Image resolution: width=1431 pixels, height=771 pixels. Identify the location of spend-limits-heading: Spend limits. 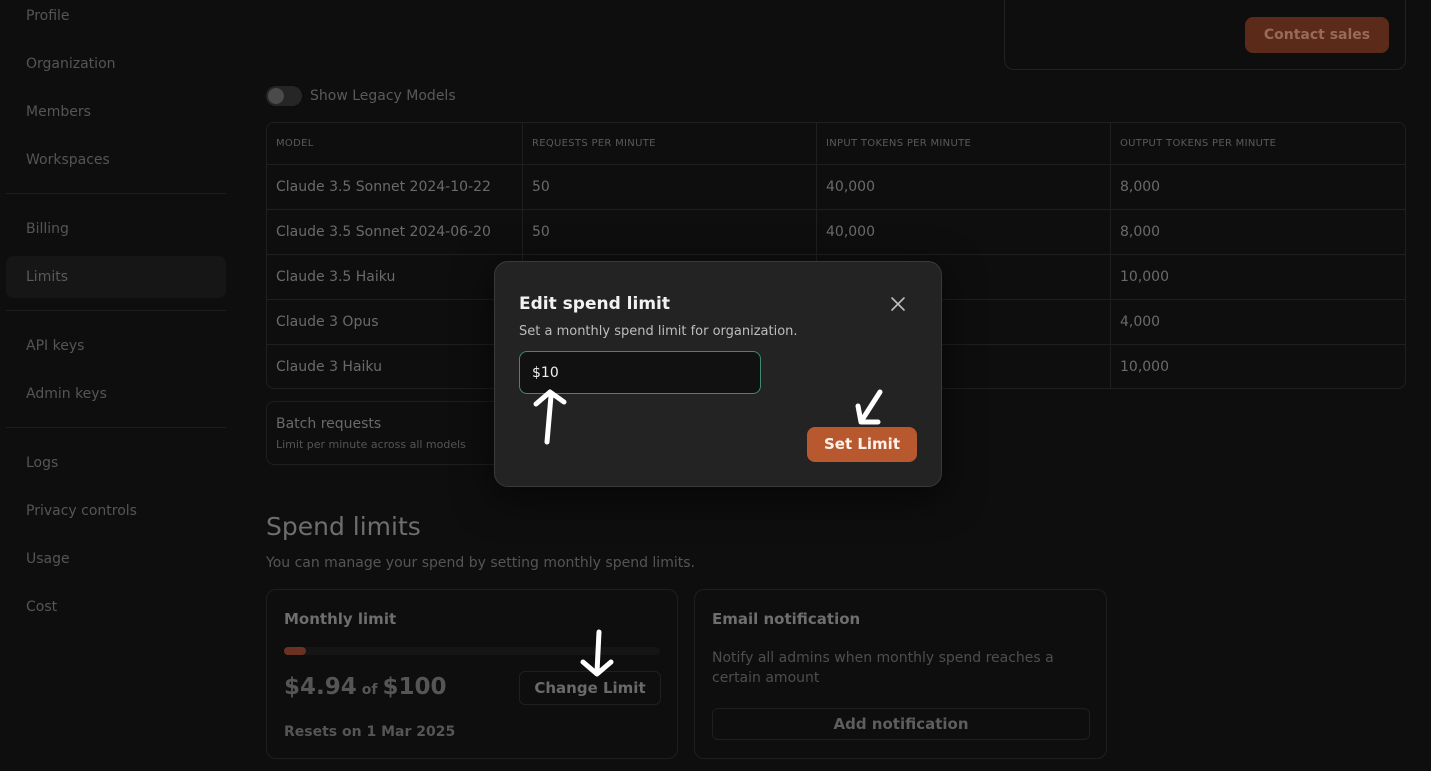
(343, 526).